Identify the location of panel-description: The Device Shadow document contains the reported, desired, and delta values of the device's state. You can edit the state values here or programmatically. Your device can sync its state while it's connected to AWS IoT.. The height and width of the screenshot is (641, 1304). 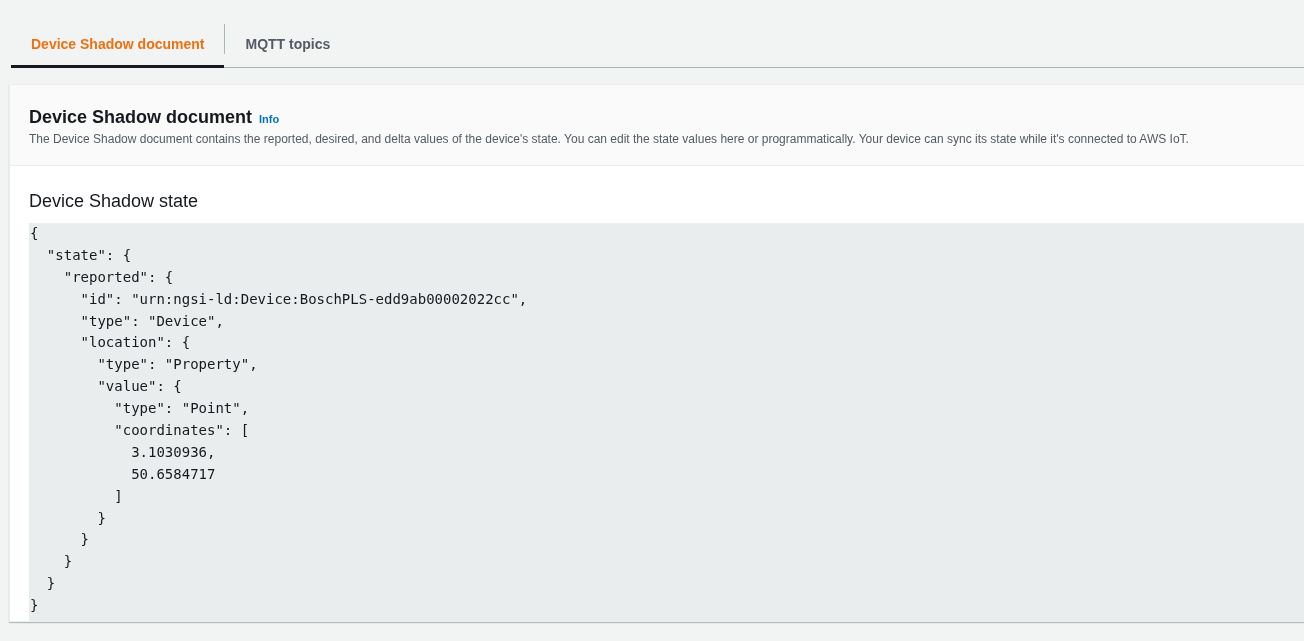
(609, 139).